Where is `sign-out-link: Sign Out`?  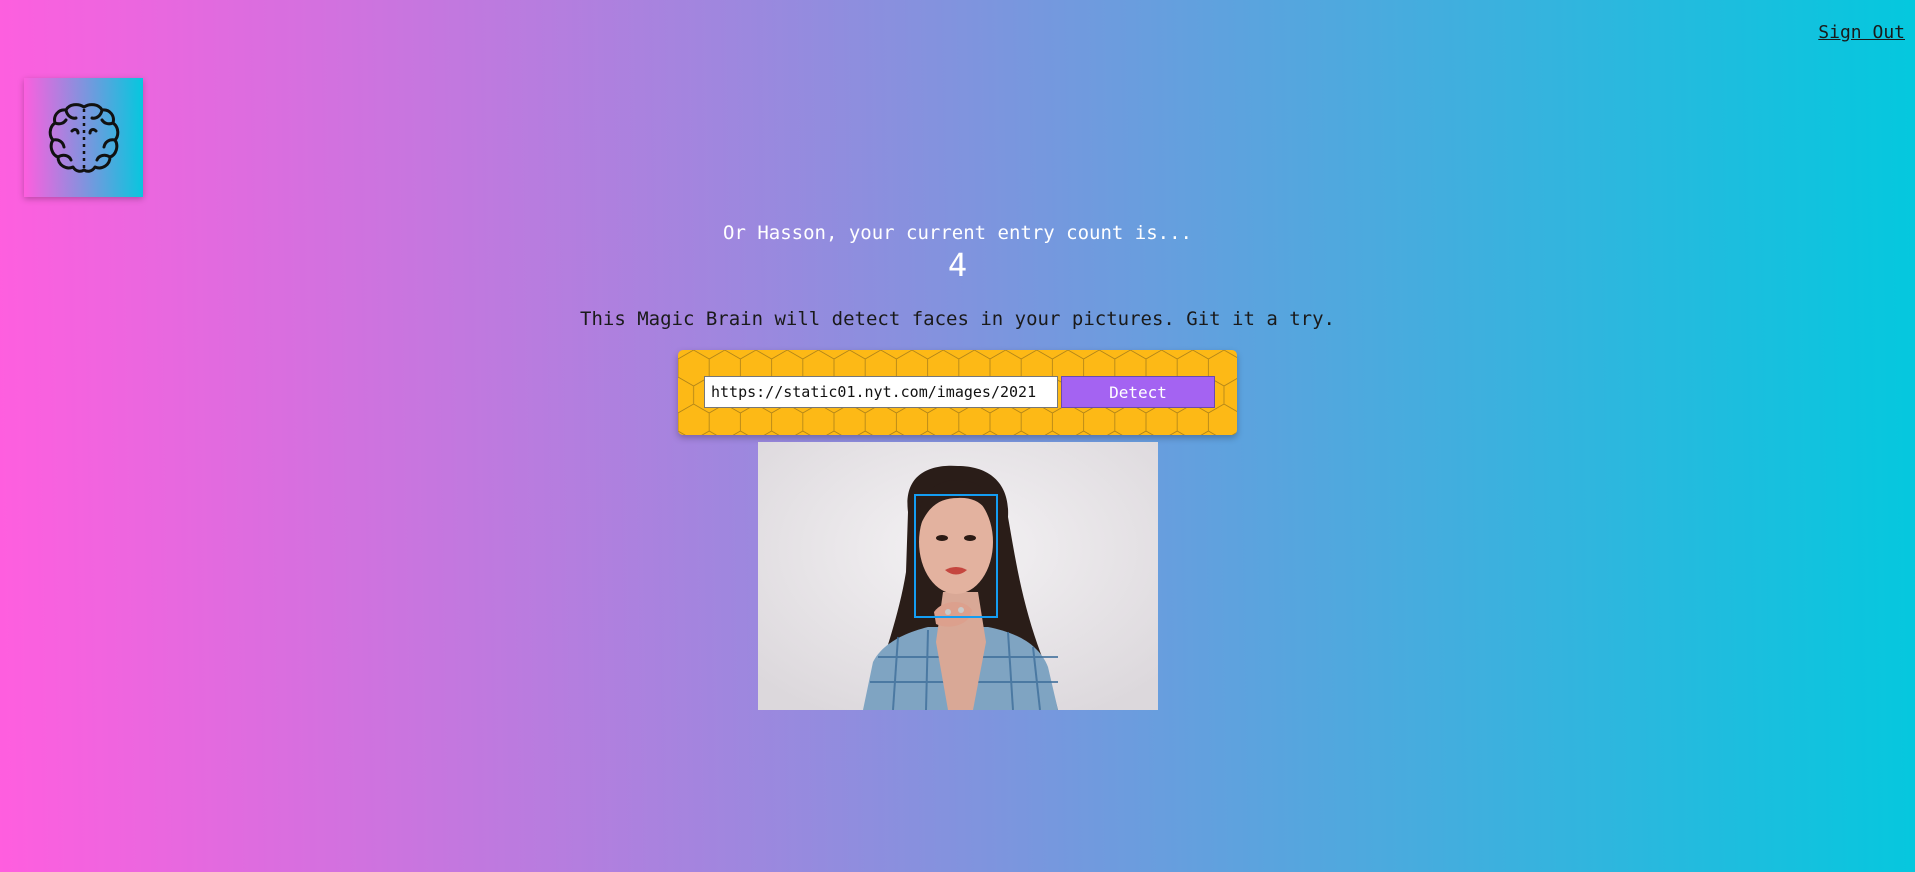 sign-out-link: Sign Out is located at coordinates (1861, 32).